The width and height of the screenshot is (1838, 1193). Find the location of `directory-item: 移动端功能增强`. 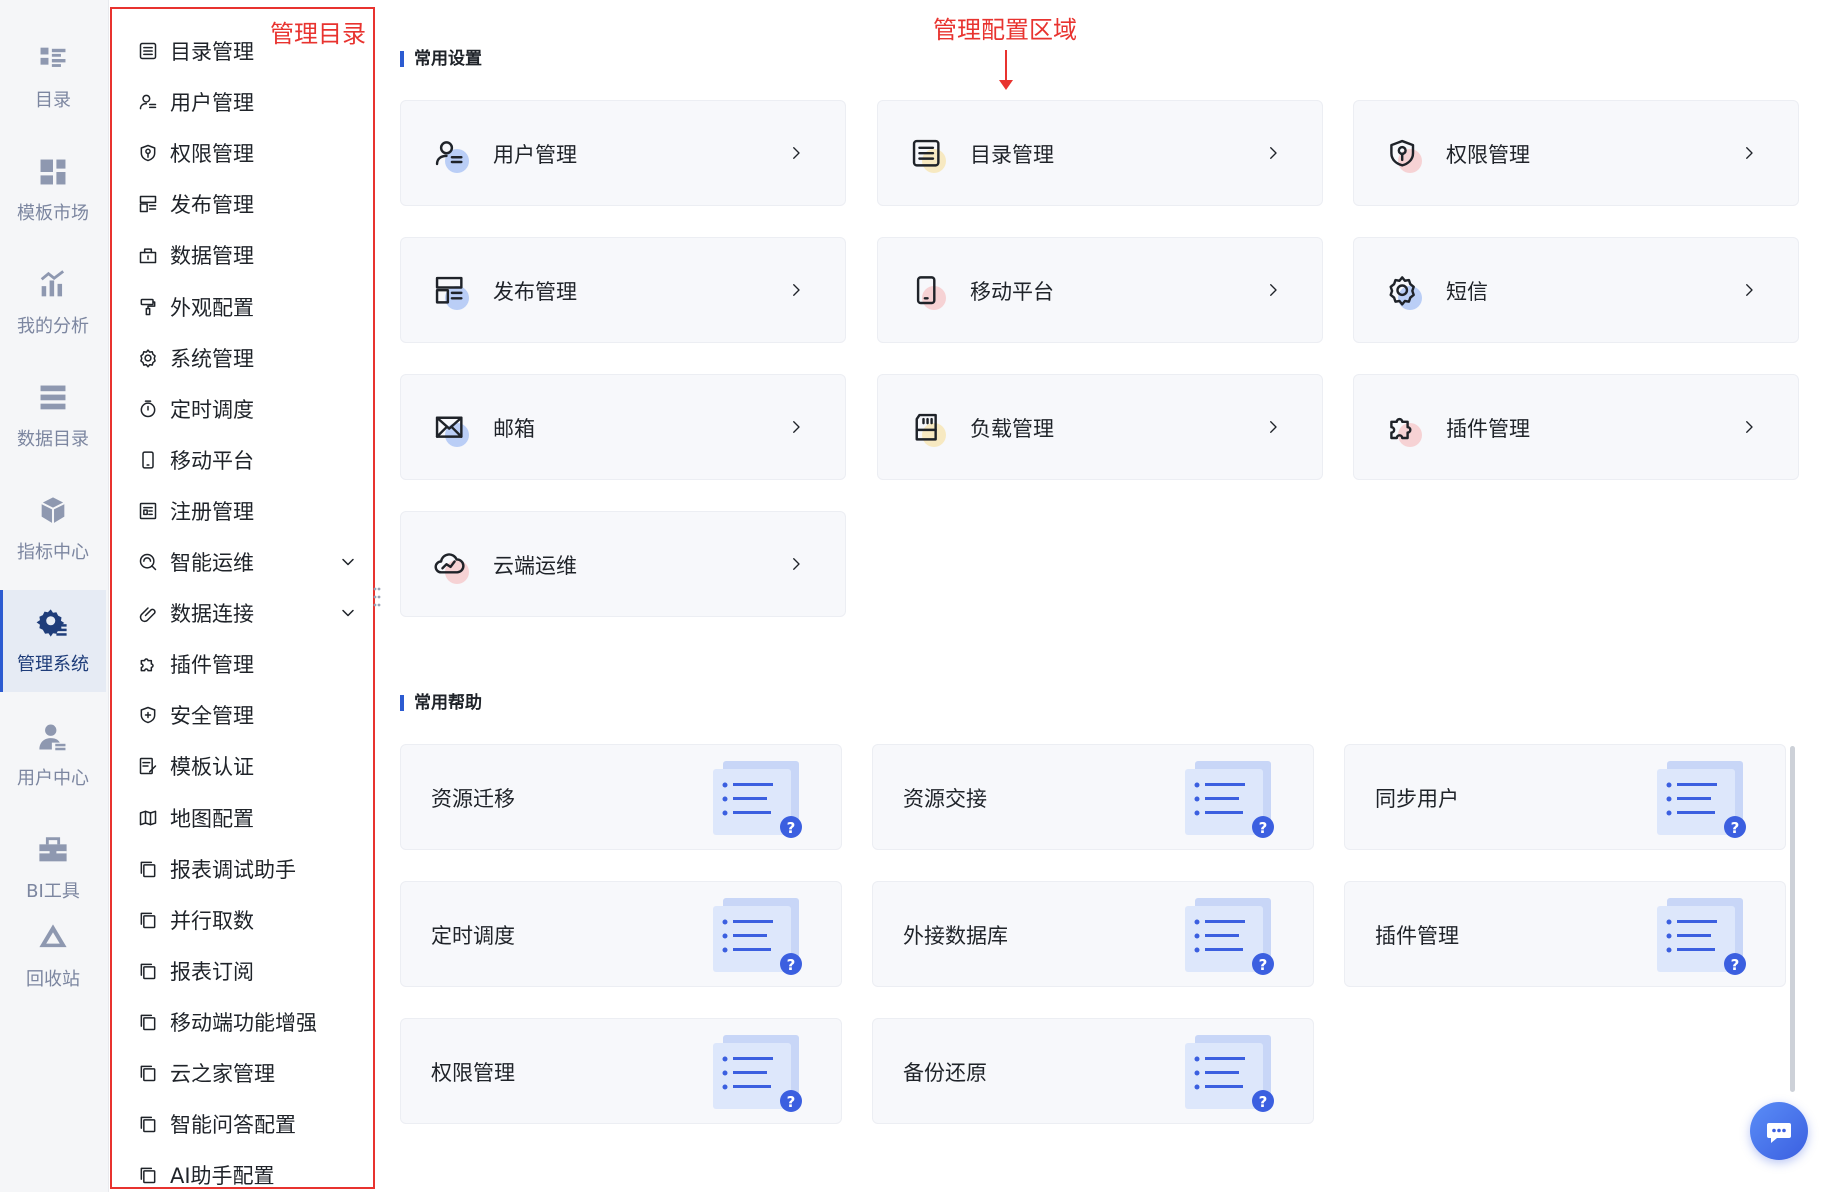

directory-item: 移动端功能增强 is located at coordinates (248, 1022).